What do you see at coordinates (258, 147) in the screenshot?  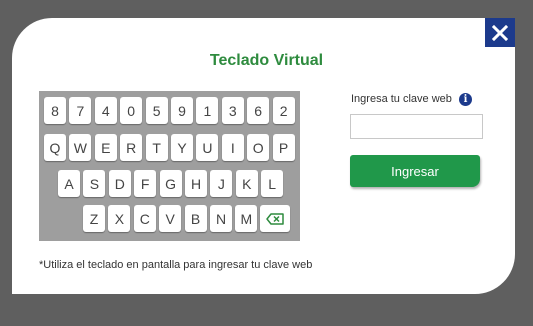 I see `key-o: O` at bounding box center [258, 147].